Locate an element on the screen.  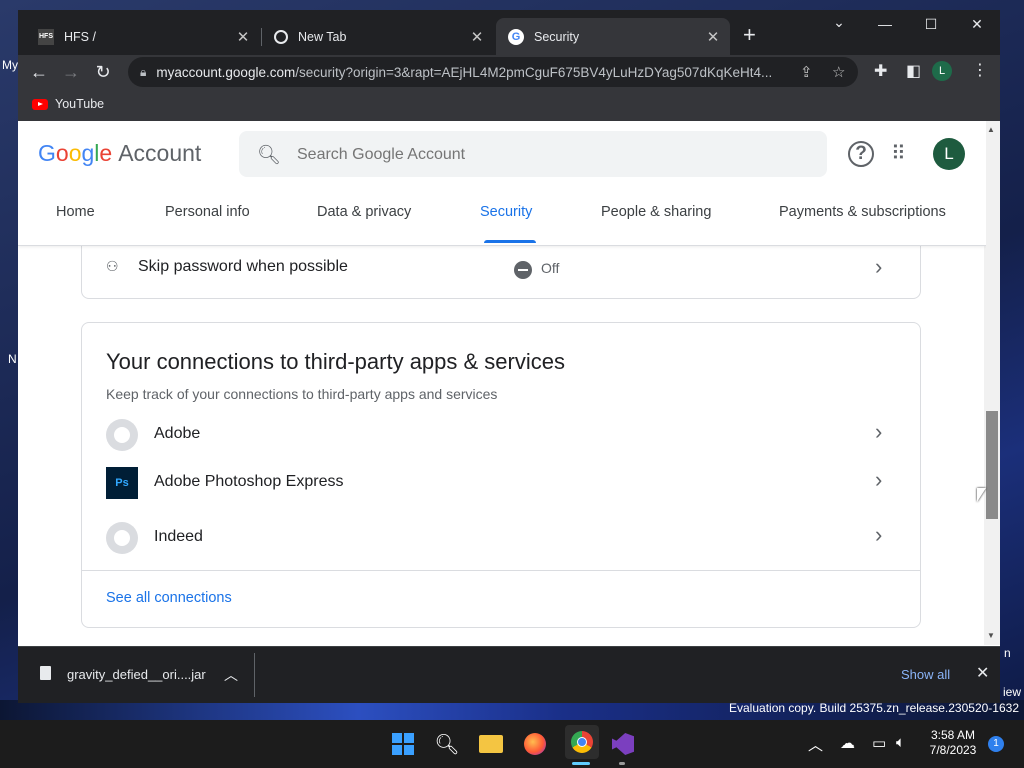
tab-security: Security is located at coordinates (506, 212).